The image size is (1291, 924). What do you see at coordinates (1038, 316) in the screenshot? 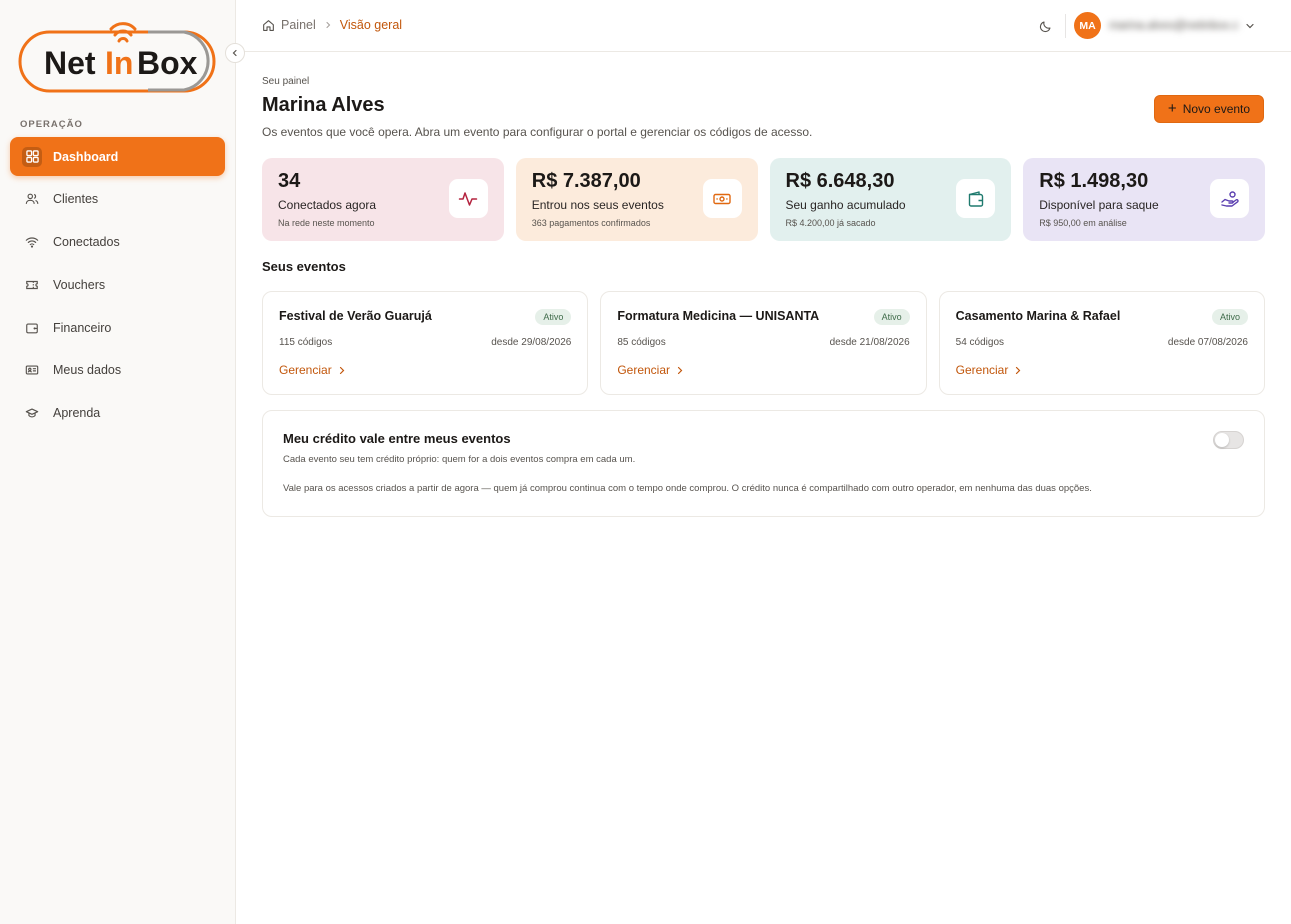
I see `event-name: Casamento Marina & Rafael` at bounding box center [1038, 316].